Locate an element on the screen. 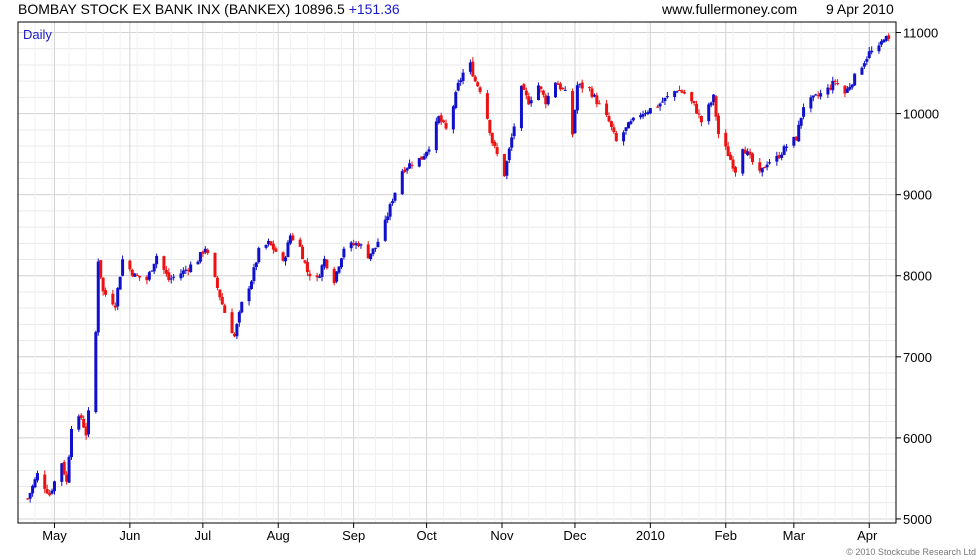  x-tick-label: Nov is located at coordinates (502, 535).